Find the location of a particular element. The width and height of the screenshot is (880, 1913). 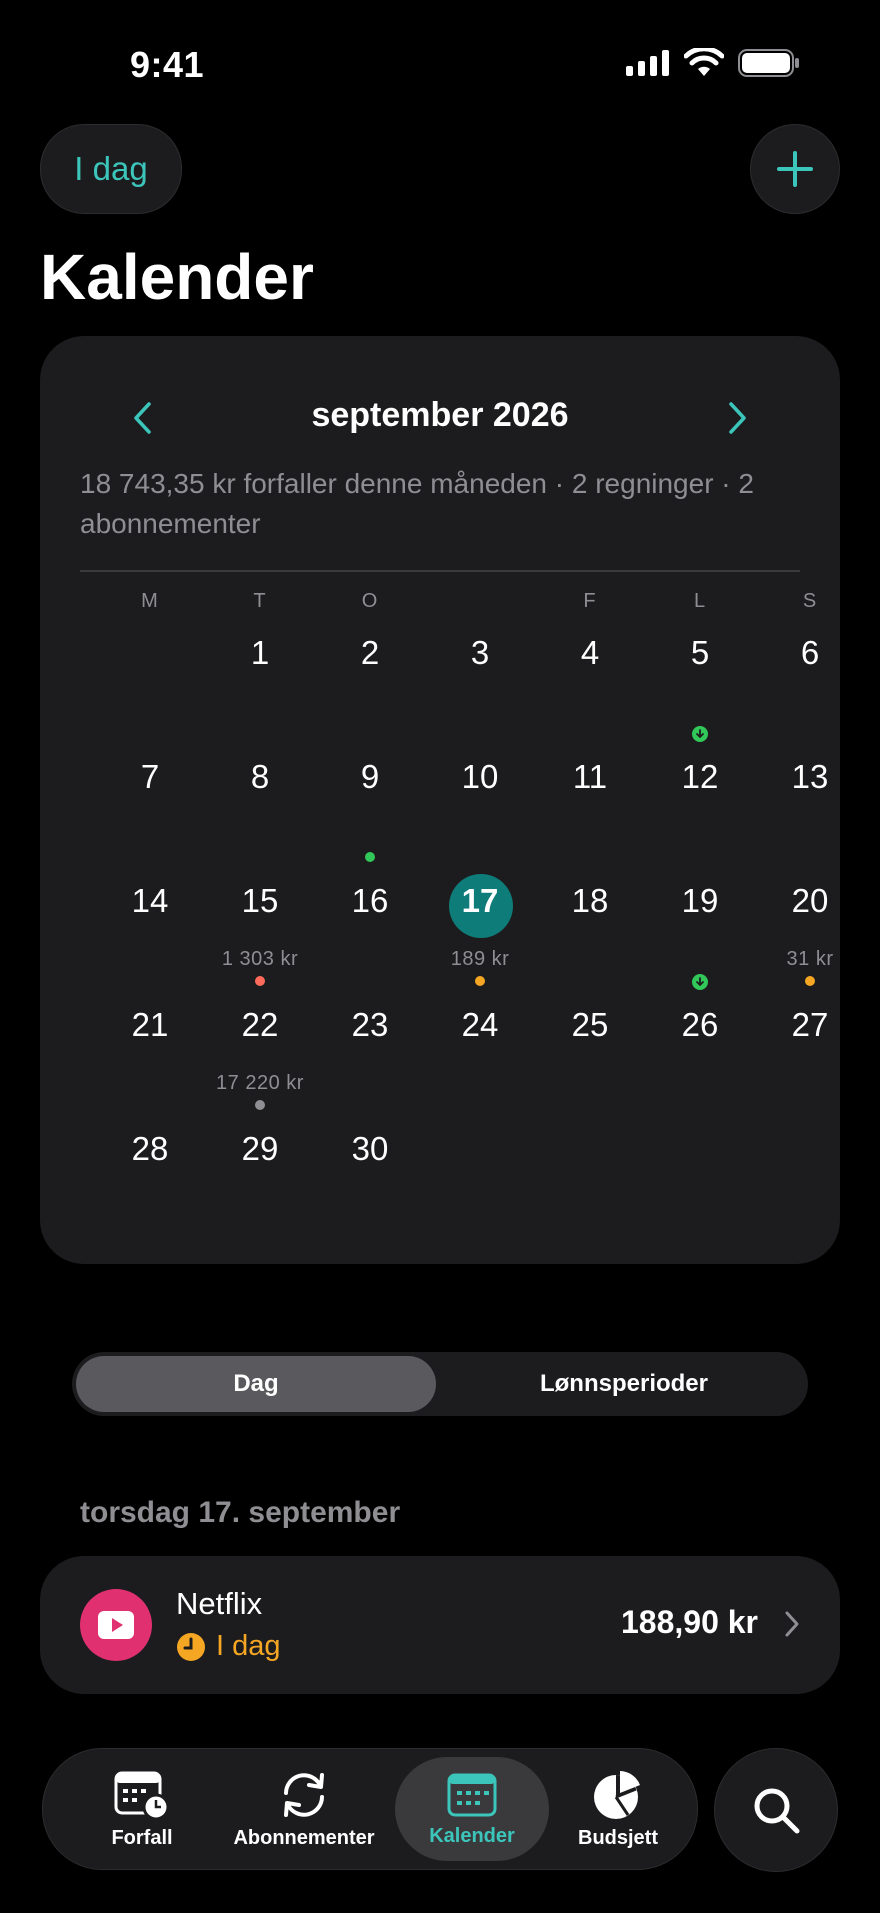

day-number: 3 is located at coordinates (480, 652).